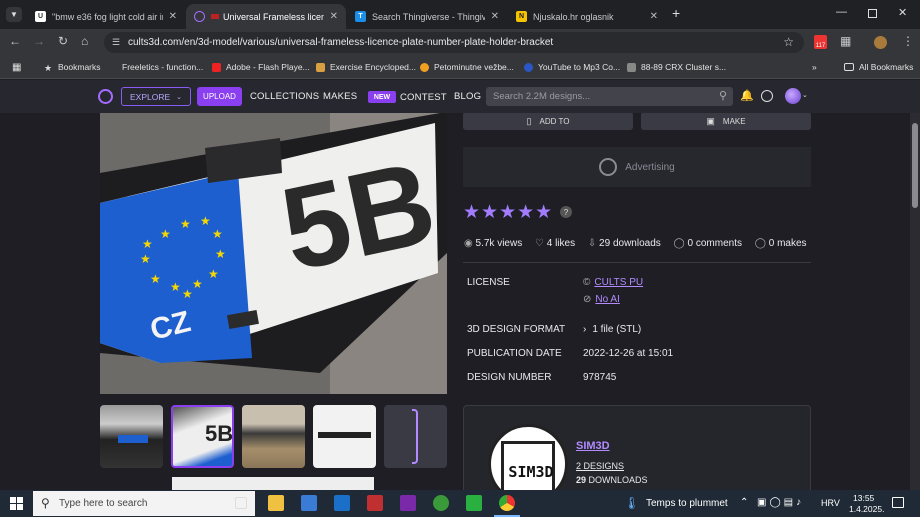 The image size is (920, 517). I want to click on tab-njuskalo: N Njuskalo.hr oglasnik ✕, so click(587, 16).